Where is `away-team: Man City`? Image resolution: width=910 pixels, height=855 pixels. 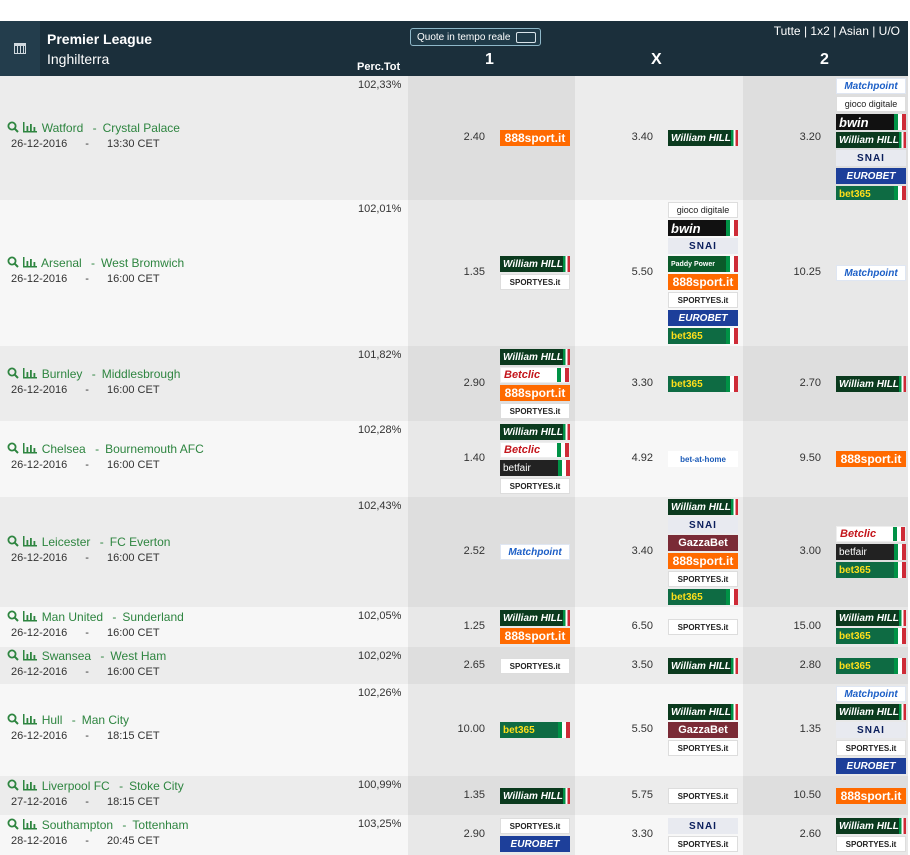
away-team: Man City is located at coordinates (105, 720).